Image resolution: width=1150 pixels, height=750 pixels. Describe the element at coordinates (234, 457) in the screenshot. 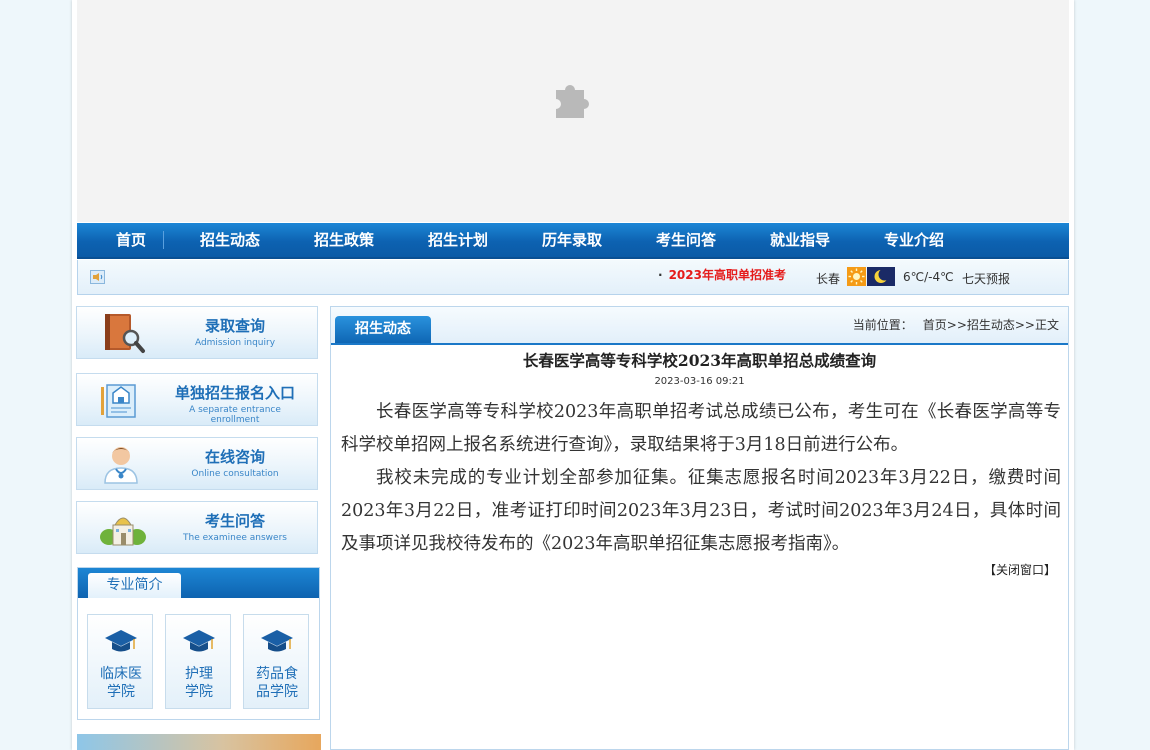

I see `button-title: 在线咨询` at that location.